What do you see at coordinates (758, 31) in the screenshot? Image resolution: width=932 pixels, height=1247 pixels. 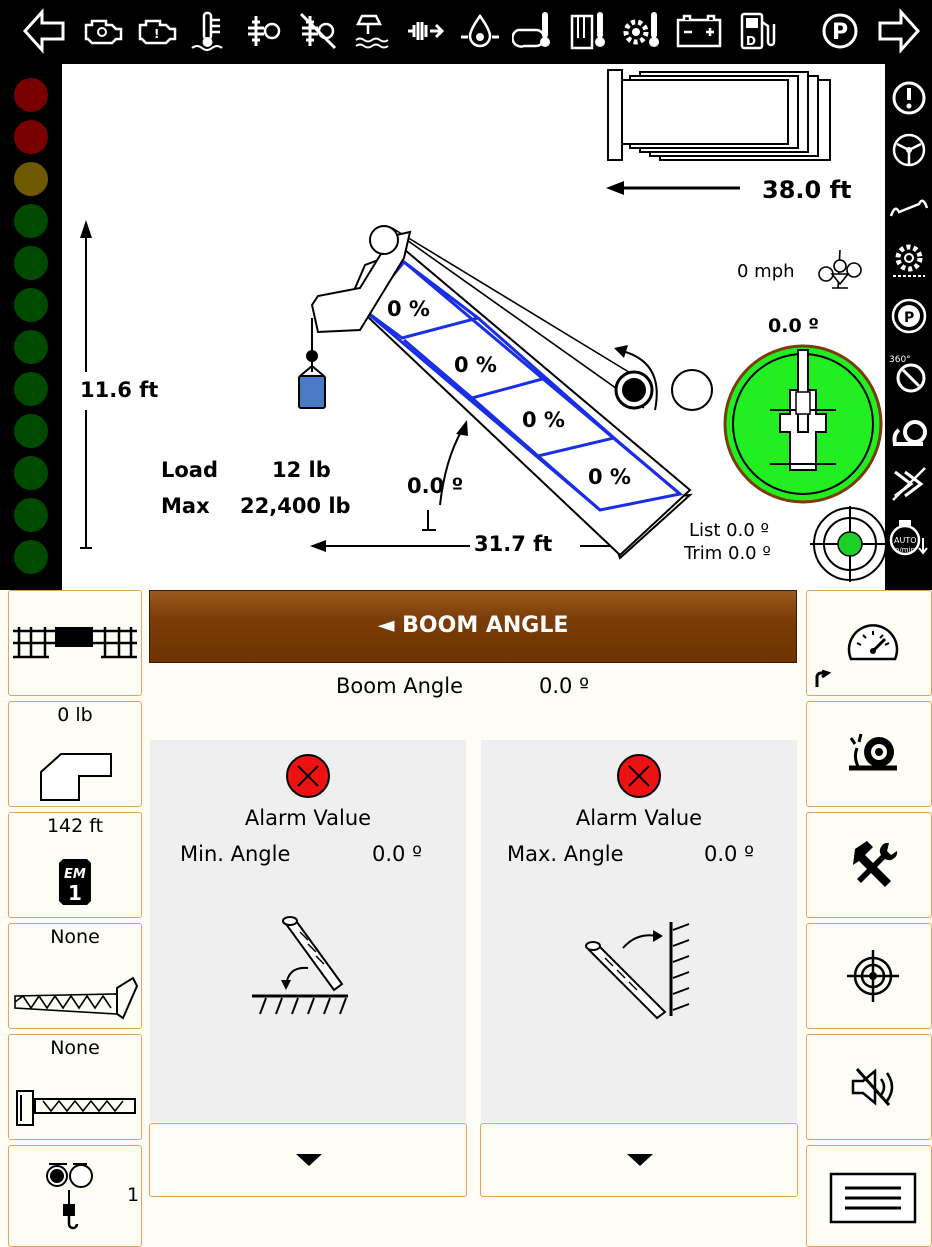 I see `fuel-icon: D` at bounding box center [758, 31].